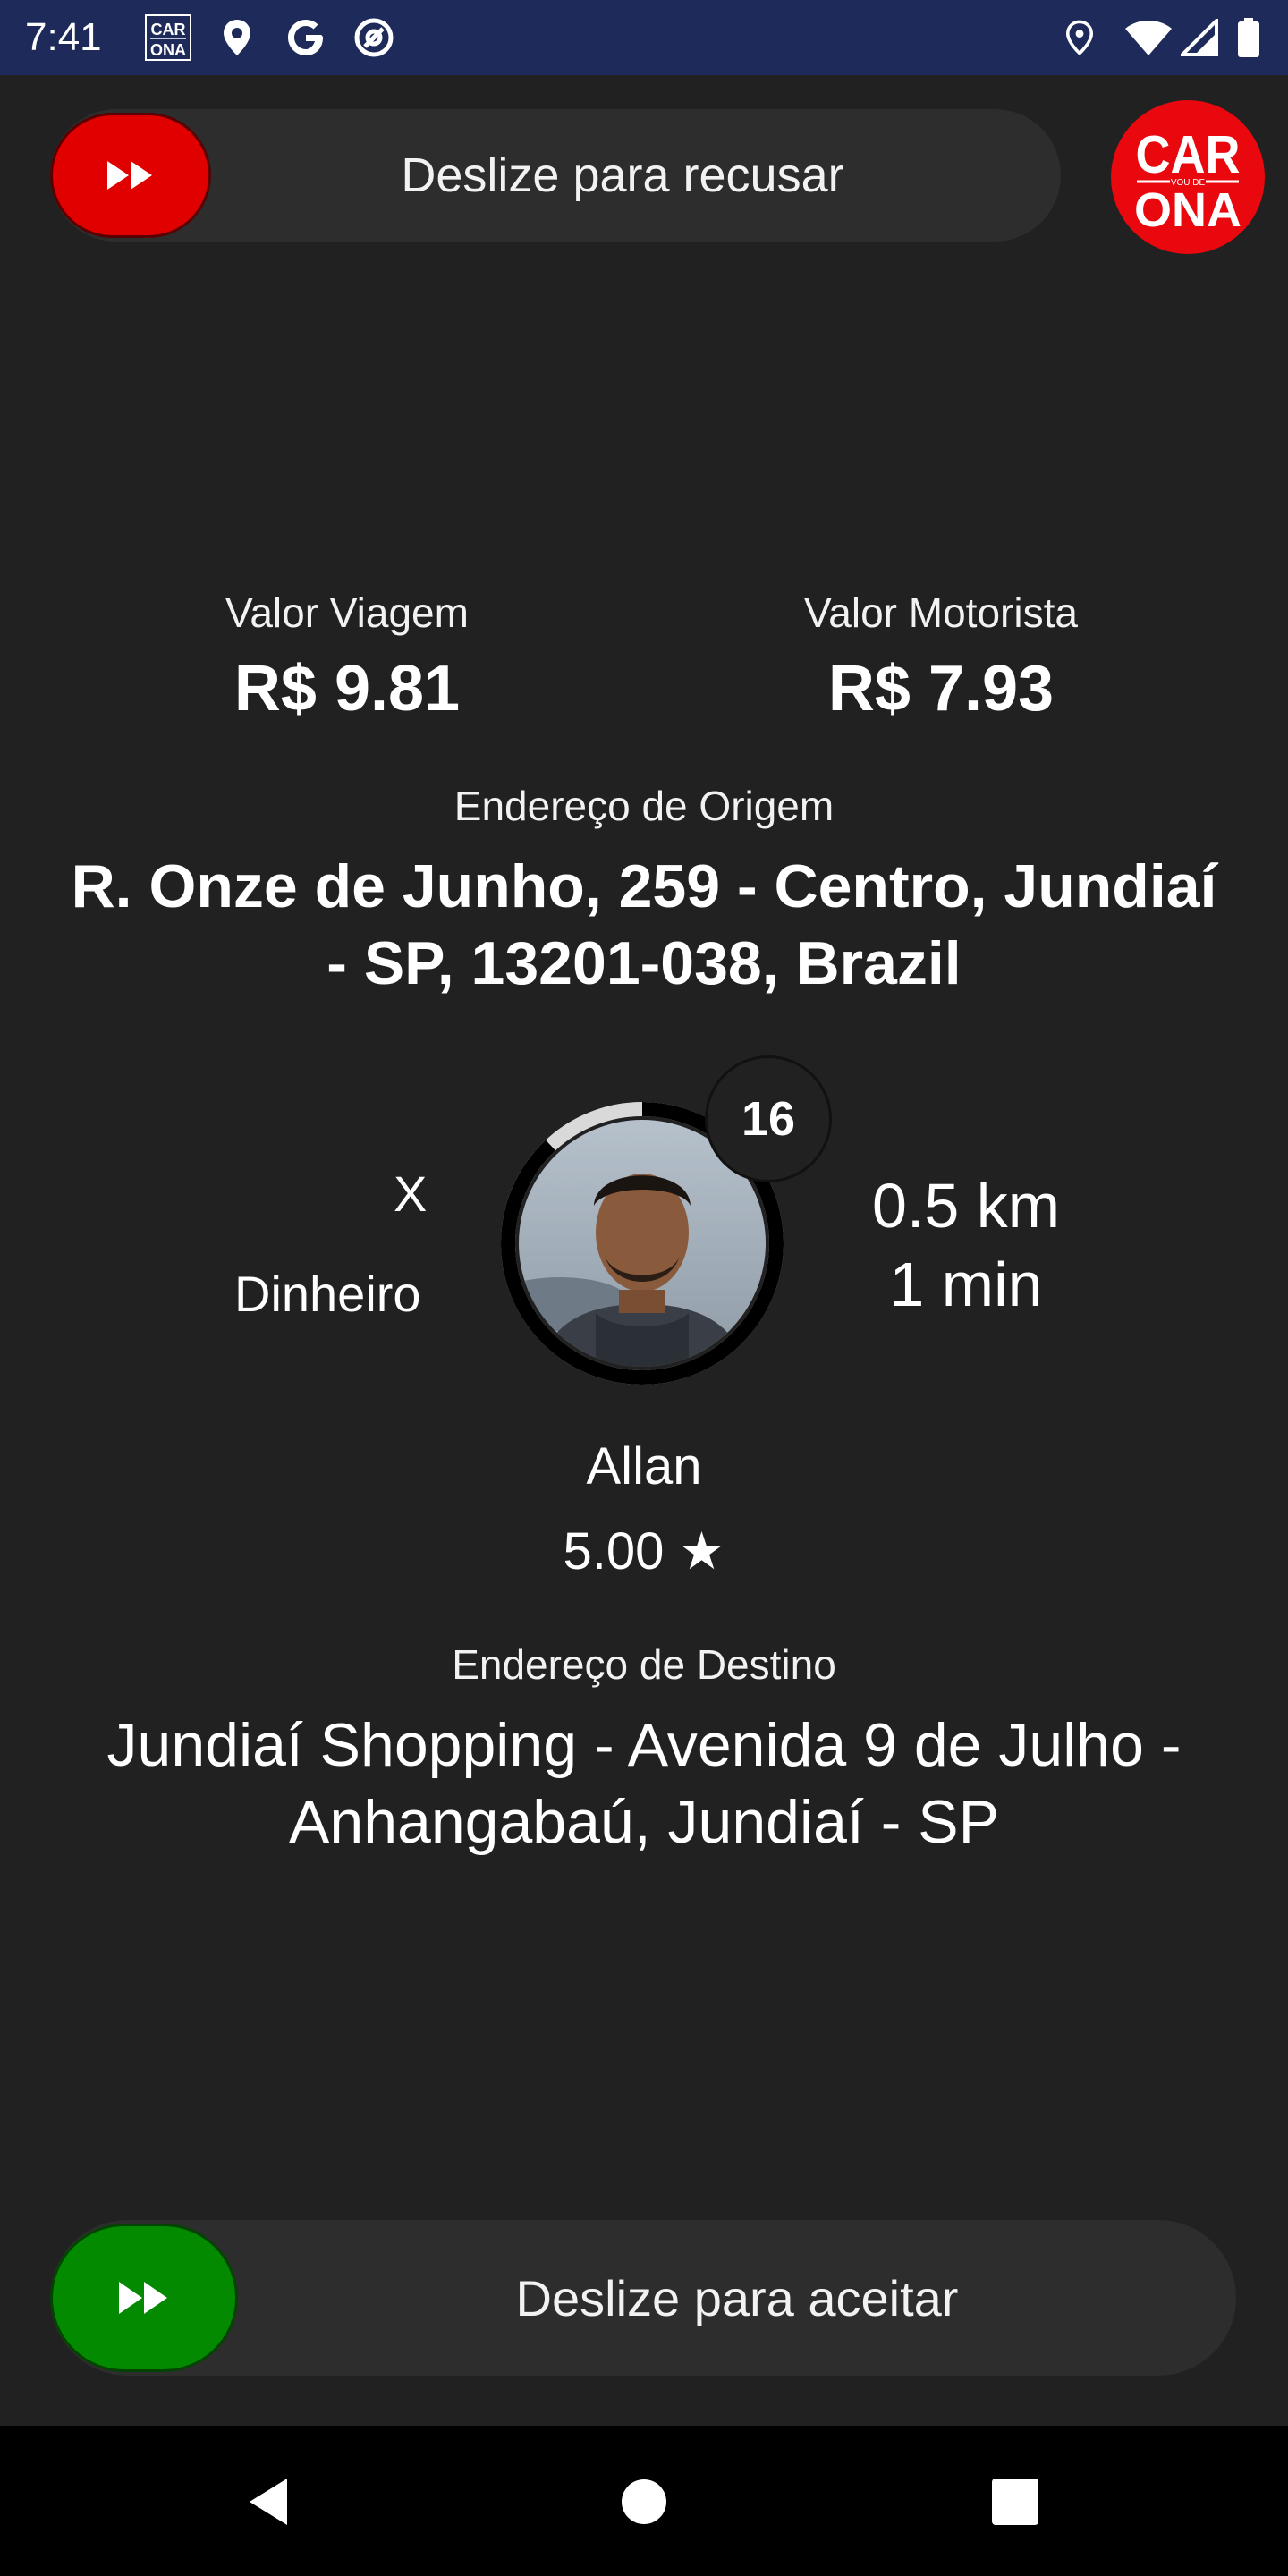 Image resolution: width=1288 pixels, height=2576 pixels. I want to click on google-icon, so click(306, 38).